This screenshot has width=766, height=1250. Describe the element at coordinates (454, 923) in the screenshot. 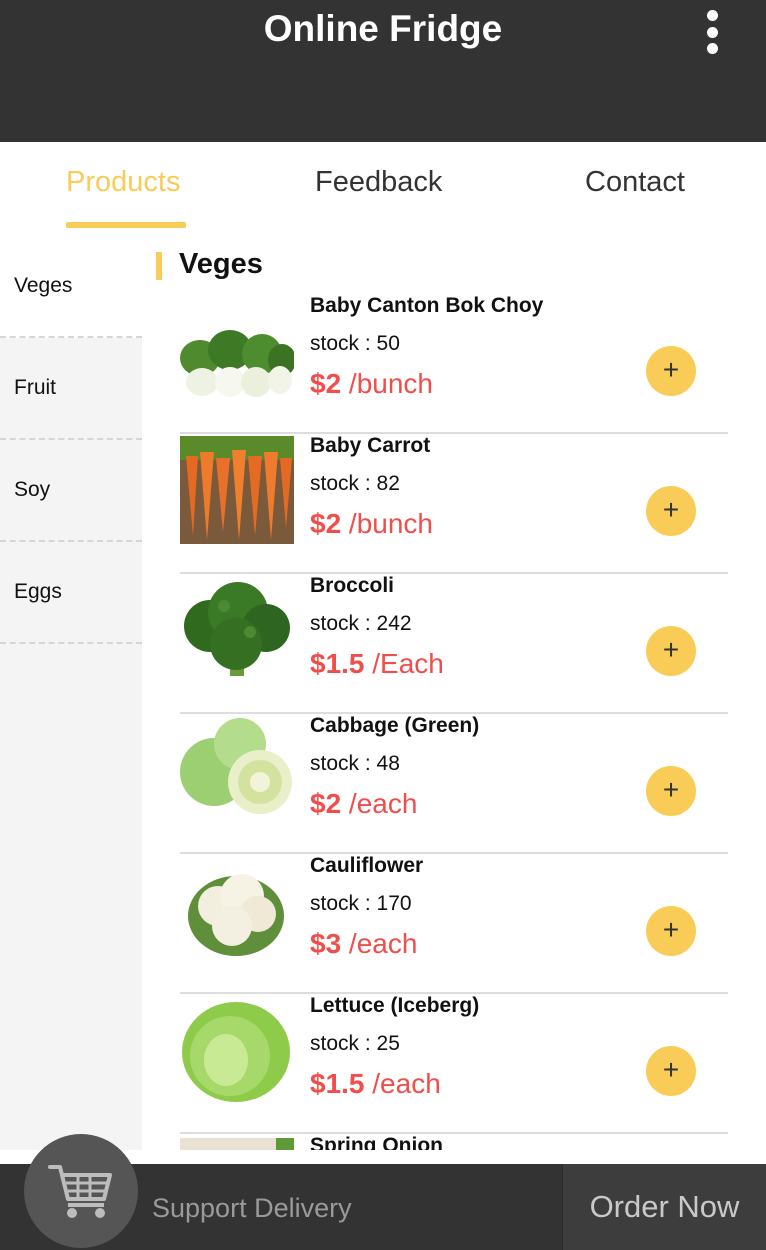

I see `product-item: Cauliflower stock : 170 $3 /each +` at that location.